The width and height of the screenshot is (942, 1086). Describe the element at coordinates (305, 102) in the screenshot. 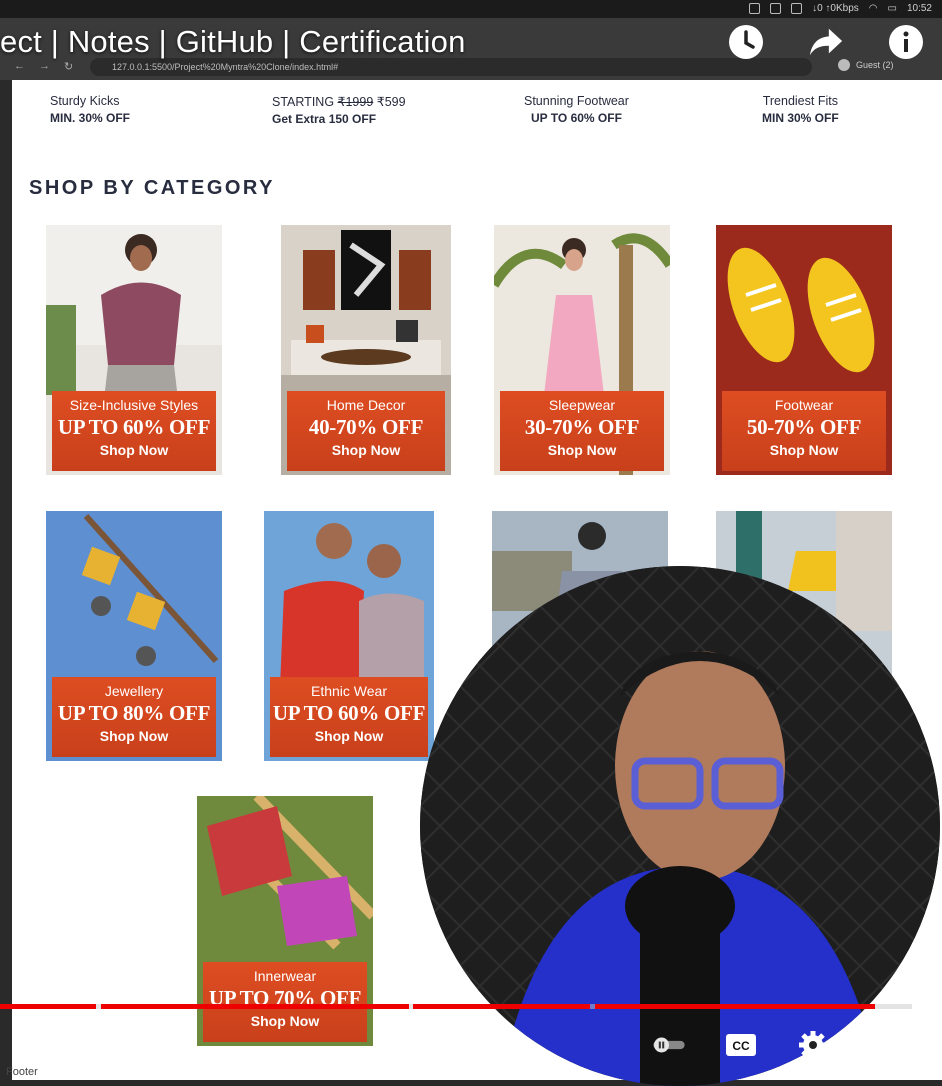

I see `promo-prefix: STARTING` at that location.